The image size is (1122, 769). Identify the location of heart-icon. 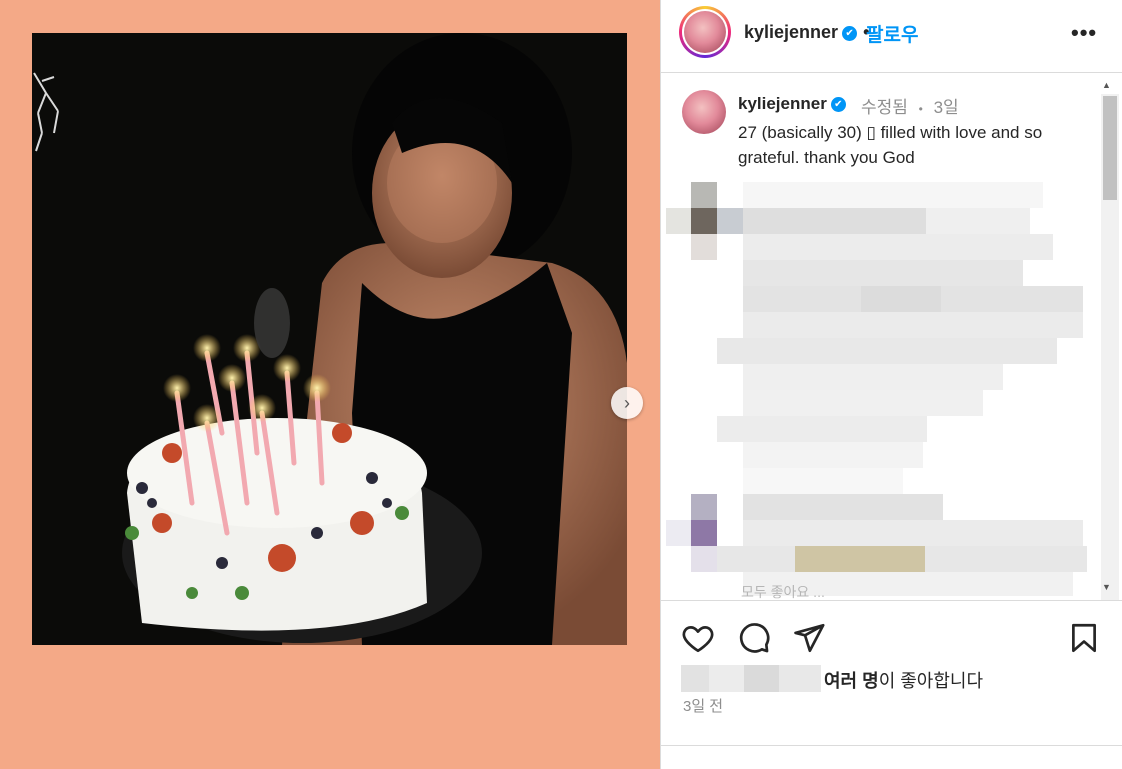
(698, 639).